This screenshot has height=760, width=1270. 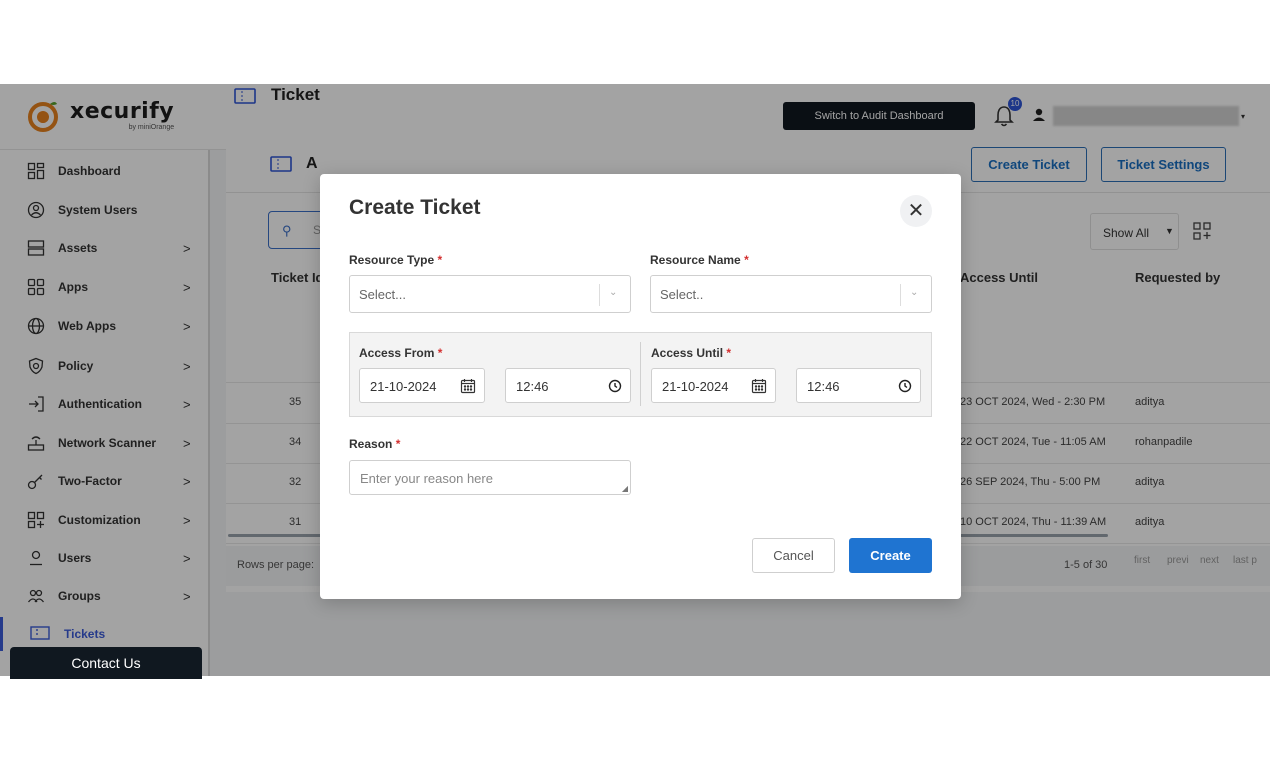 What do you see at coordinates (682, 294) in the screenshot?
I see `resource-name-value: Select..` at bounding box center [682, 294].